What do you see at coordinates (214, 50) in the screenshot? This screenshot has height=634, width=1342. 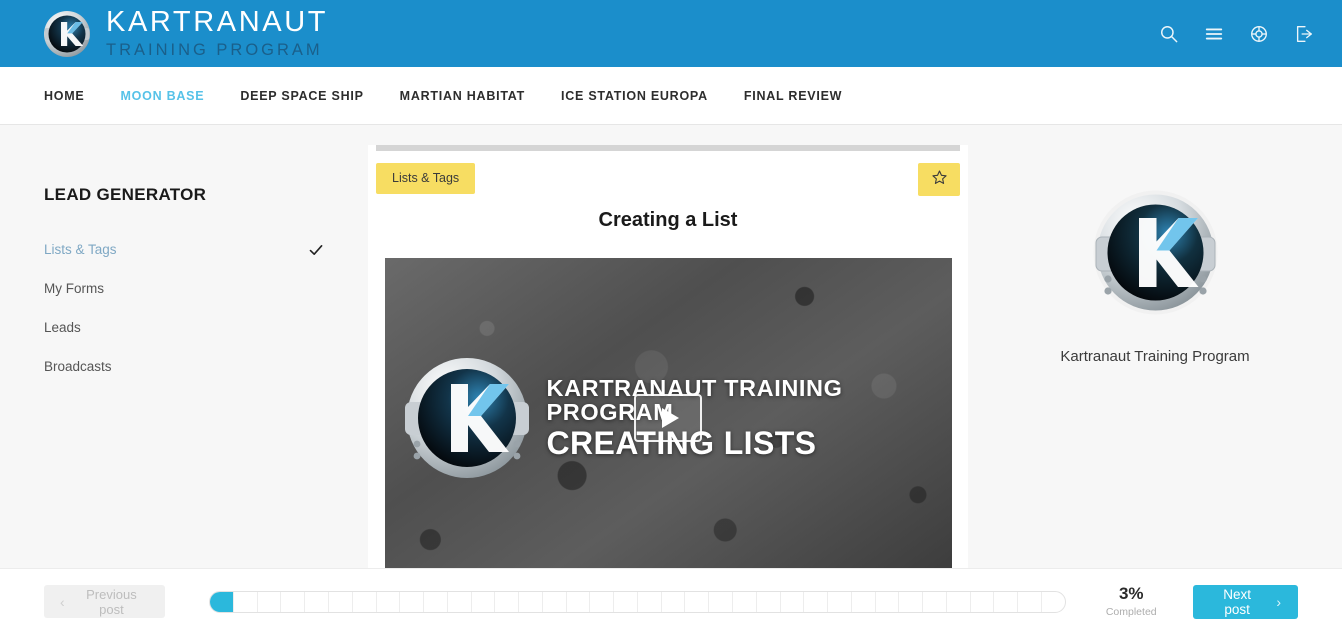 I see `brand-subtitle: TRAINING PROGRAM` at bounding box center [214, 50].